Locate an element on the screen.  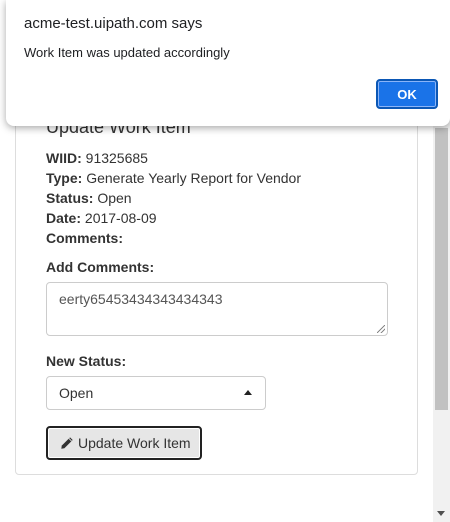
caret-up-icon is located at coordinates (248, 392).